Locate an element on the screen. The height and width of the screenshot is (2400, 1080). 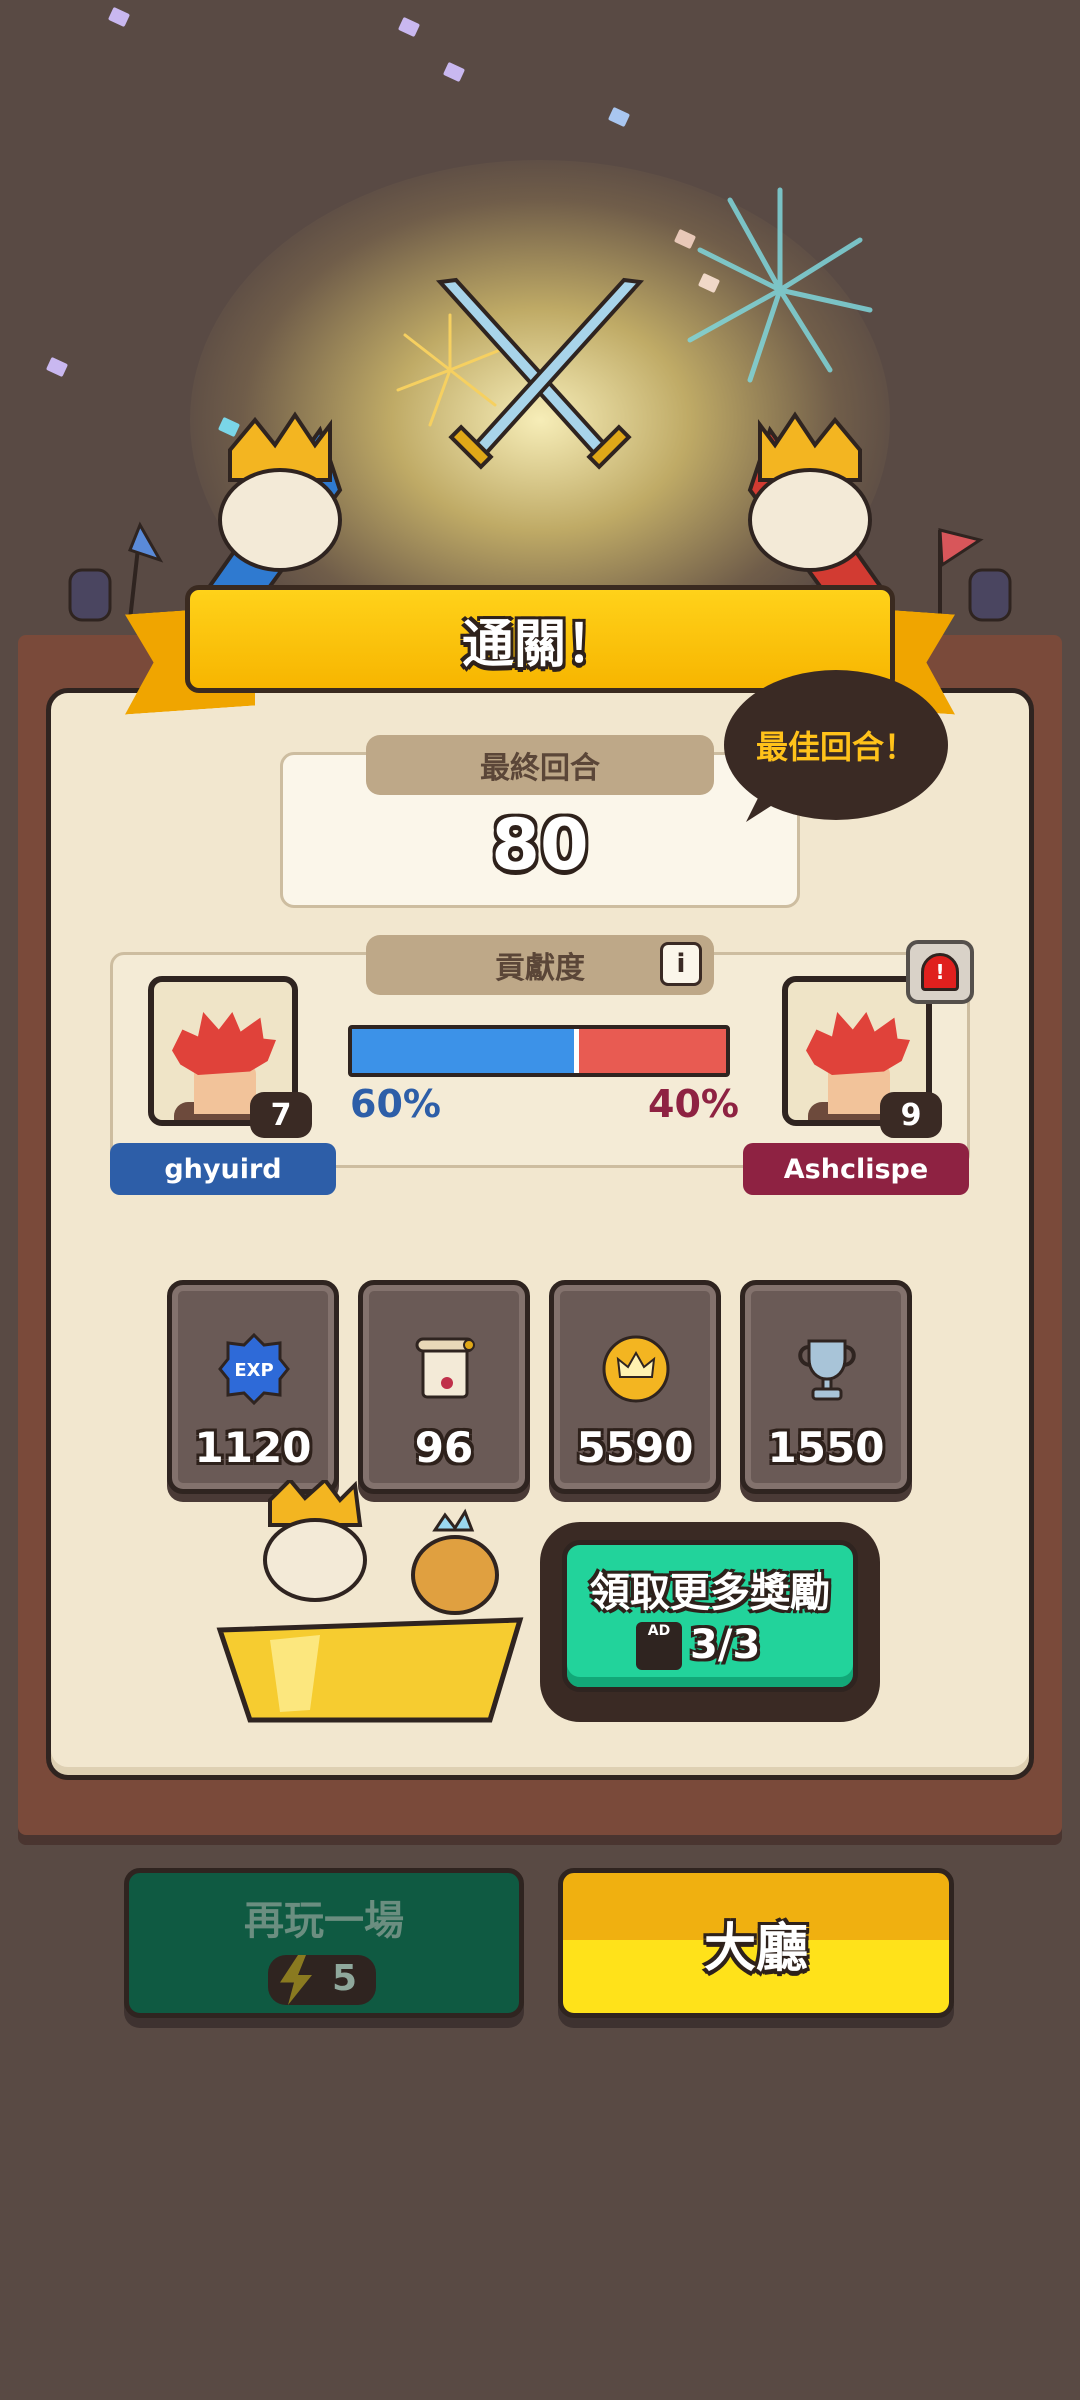
contribution-bar-divider is located at coordinates (576, 1051).